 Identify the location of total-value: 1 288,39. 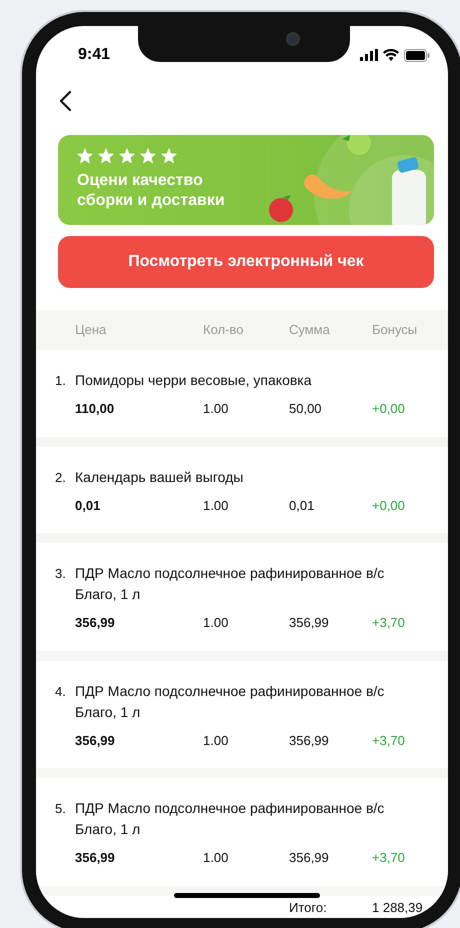
(398, 907).